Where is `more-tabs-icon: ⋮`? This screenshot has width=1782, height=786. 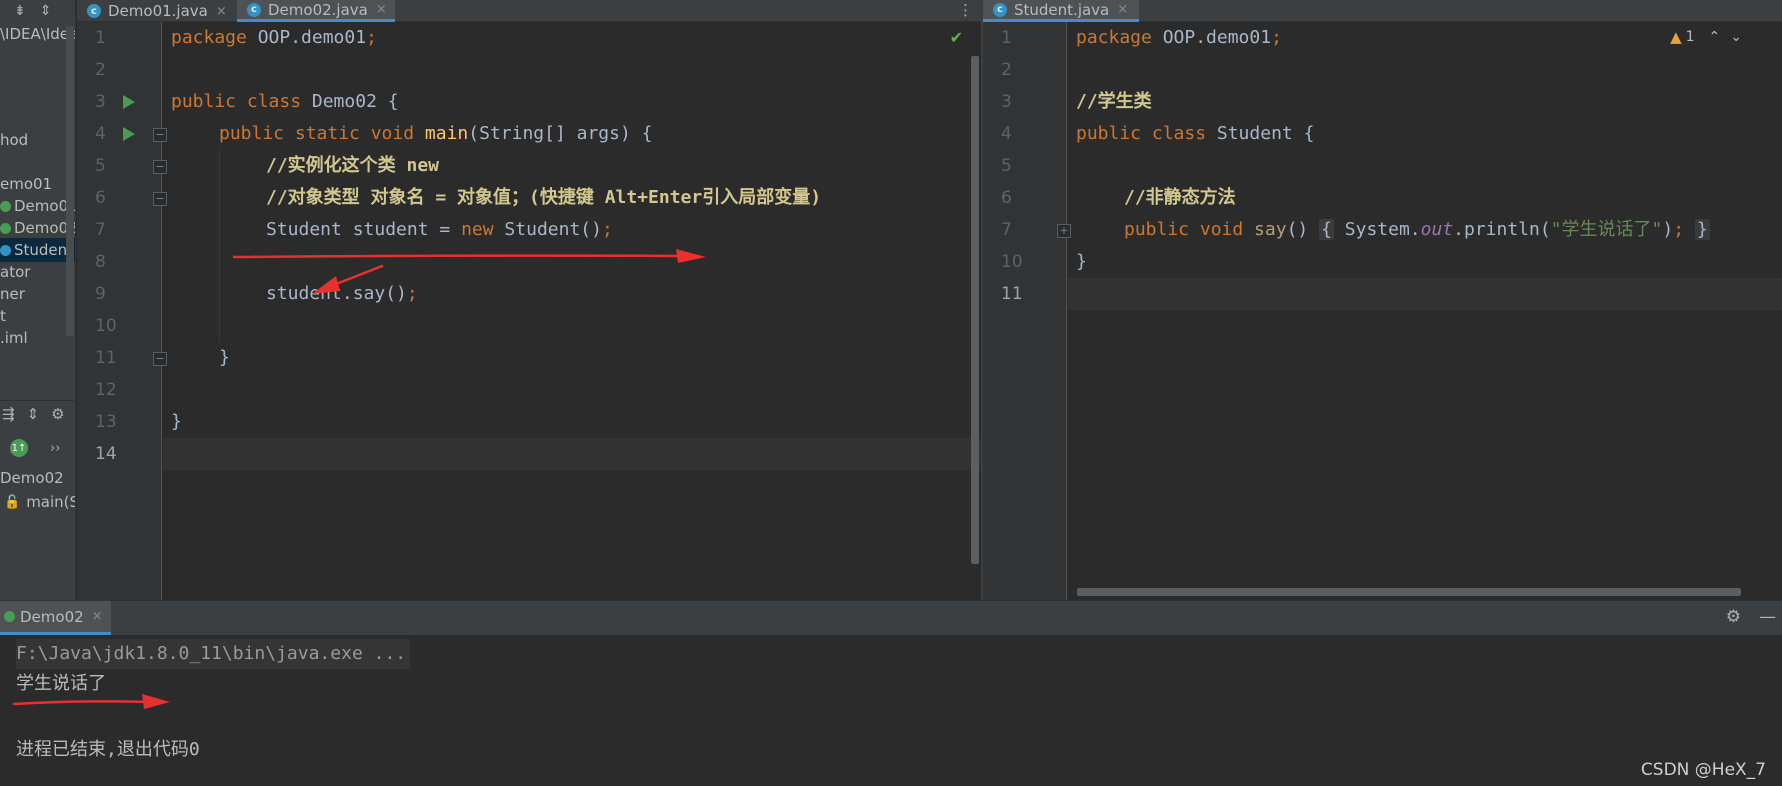
more-tabs-icon: ⋮ is located at coordinates (965, 10).